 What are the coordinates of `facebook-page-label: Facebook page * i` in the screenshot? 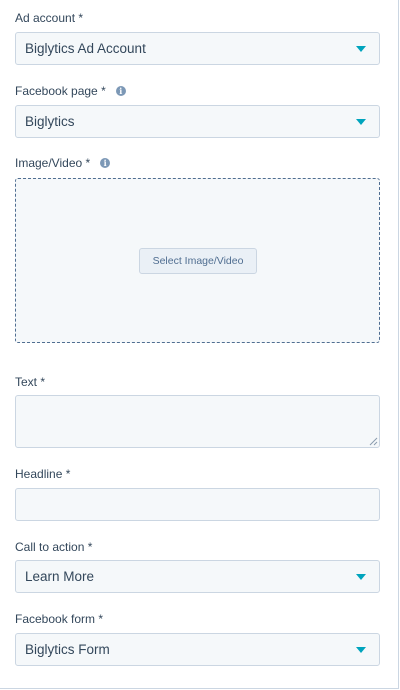 It's located at (70, 91).